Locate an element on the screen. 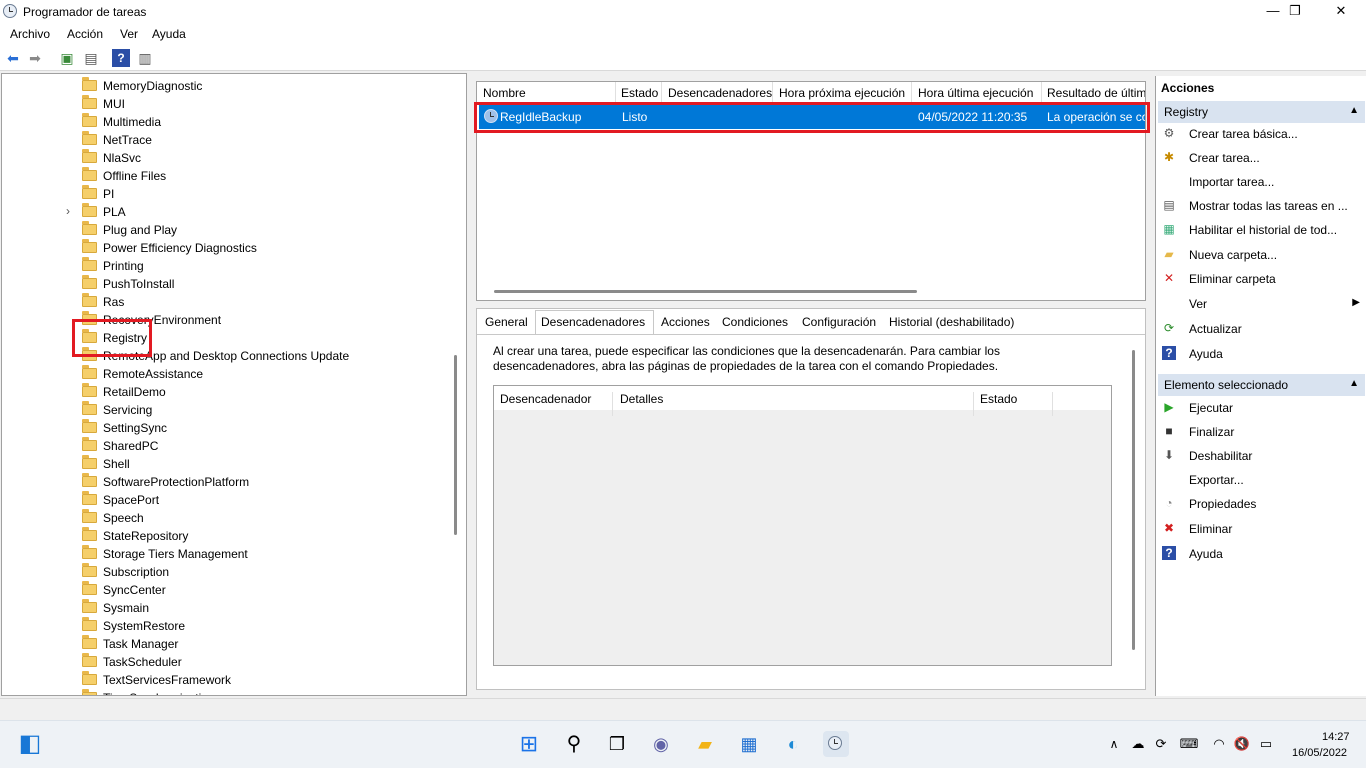  tree-item: Servicing is located at coordinates (270, 410).